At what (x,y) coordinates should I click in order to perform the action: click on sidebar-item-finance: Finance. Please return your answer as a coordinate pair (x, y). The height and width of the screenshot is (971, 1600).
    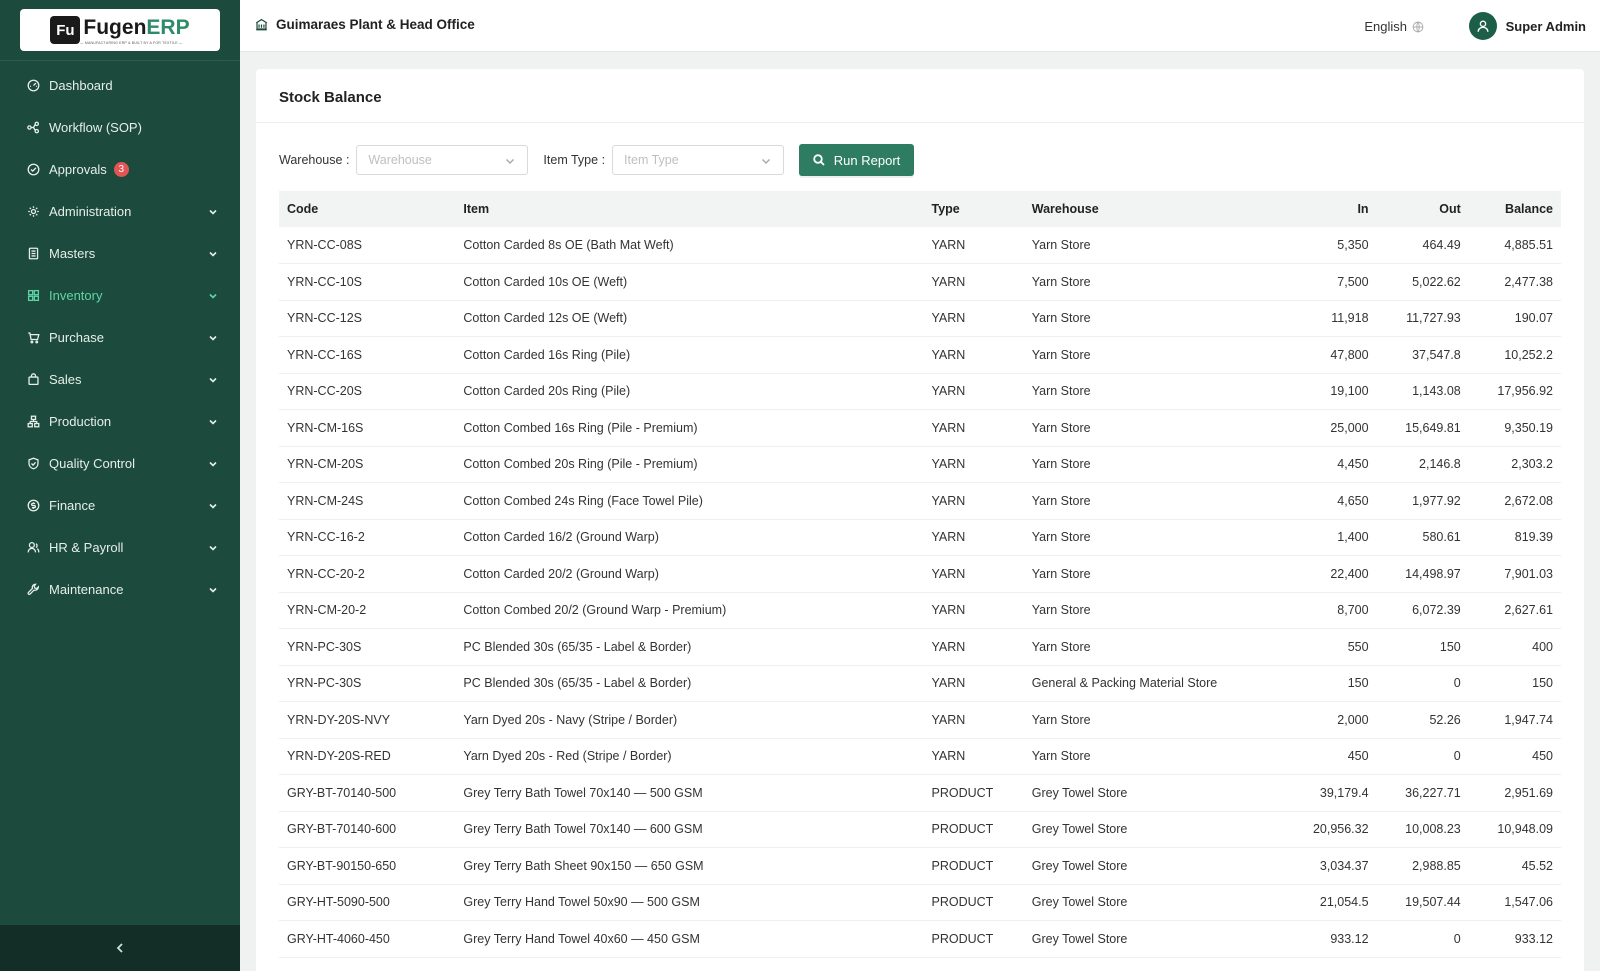
    Looking at the image, I should click on (120, 505).